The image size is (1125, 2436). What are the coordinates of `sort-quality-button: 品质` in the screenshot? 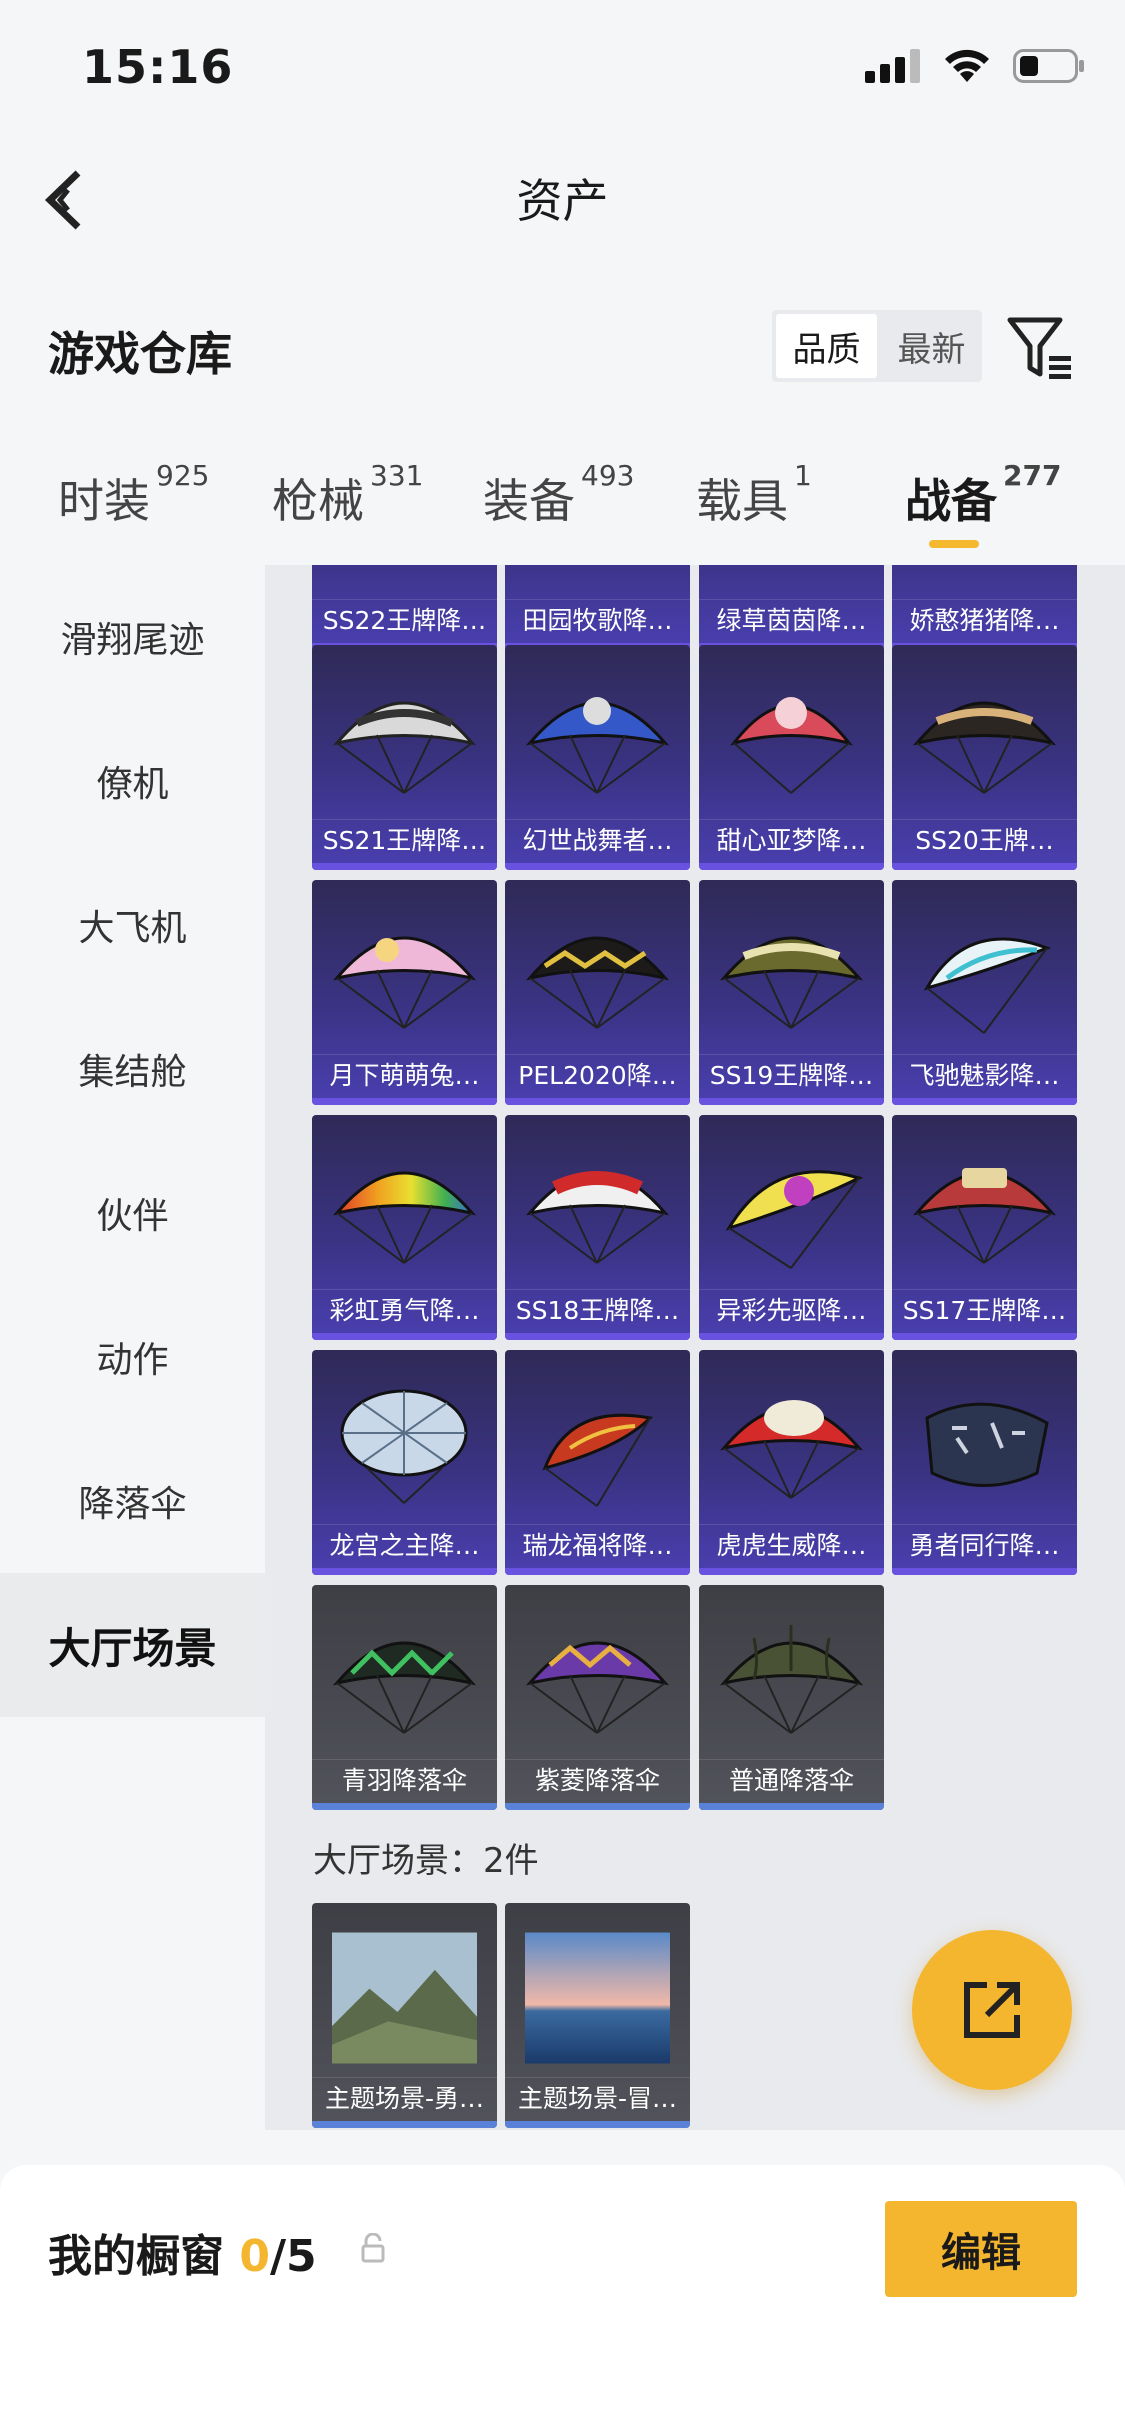 It's located at (826, 346).